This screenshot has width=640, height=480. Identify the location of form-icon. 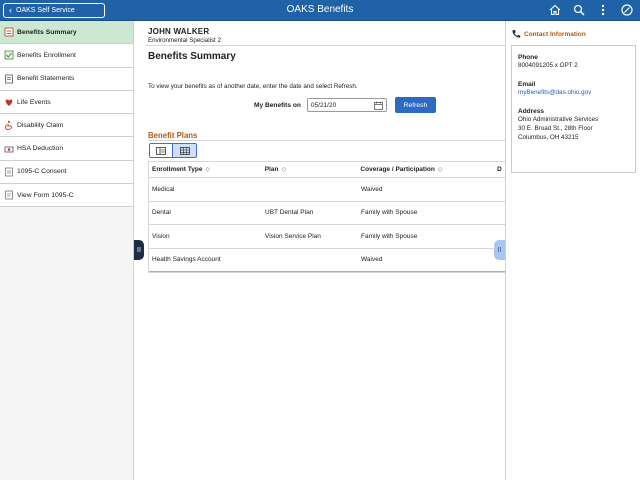
(8, 195).